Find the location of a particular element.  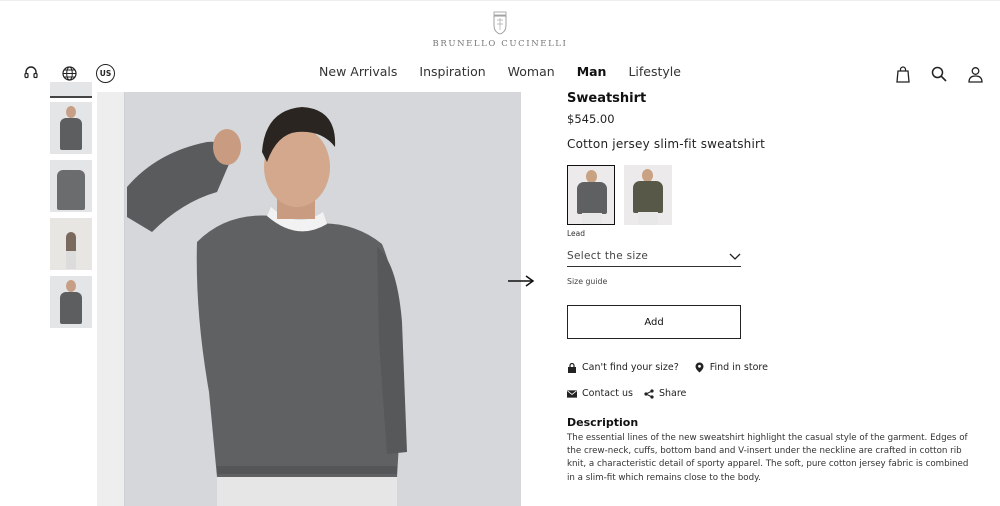

shopping-bag-icon is located at coordinates (903, 74).